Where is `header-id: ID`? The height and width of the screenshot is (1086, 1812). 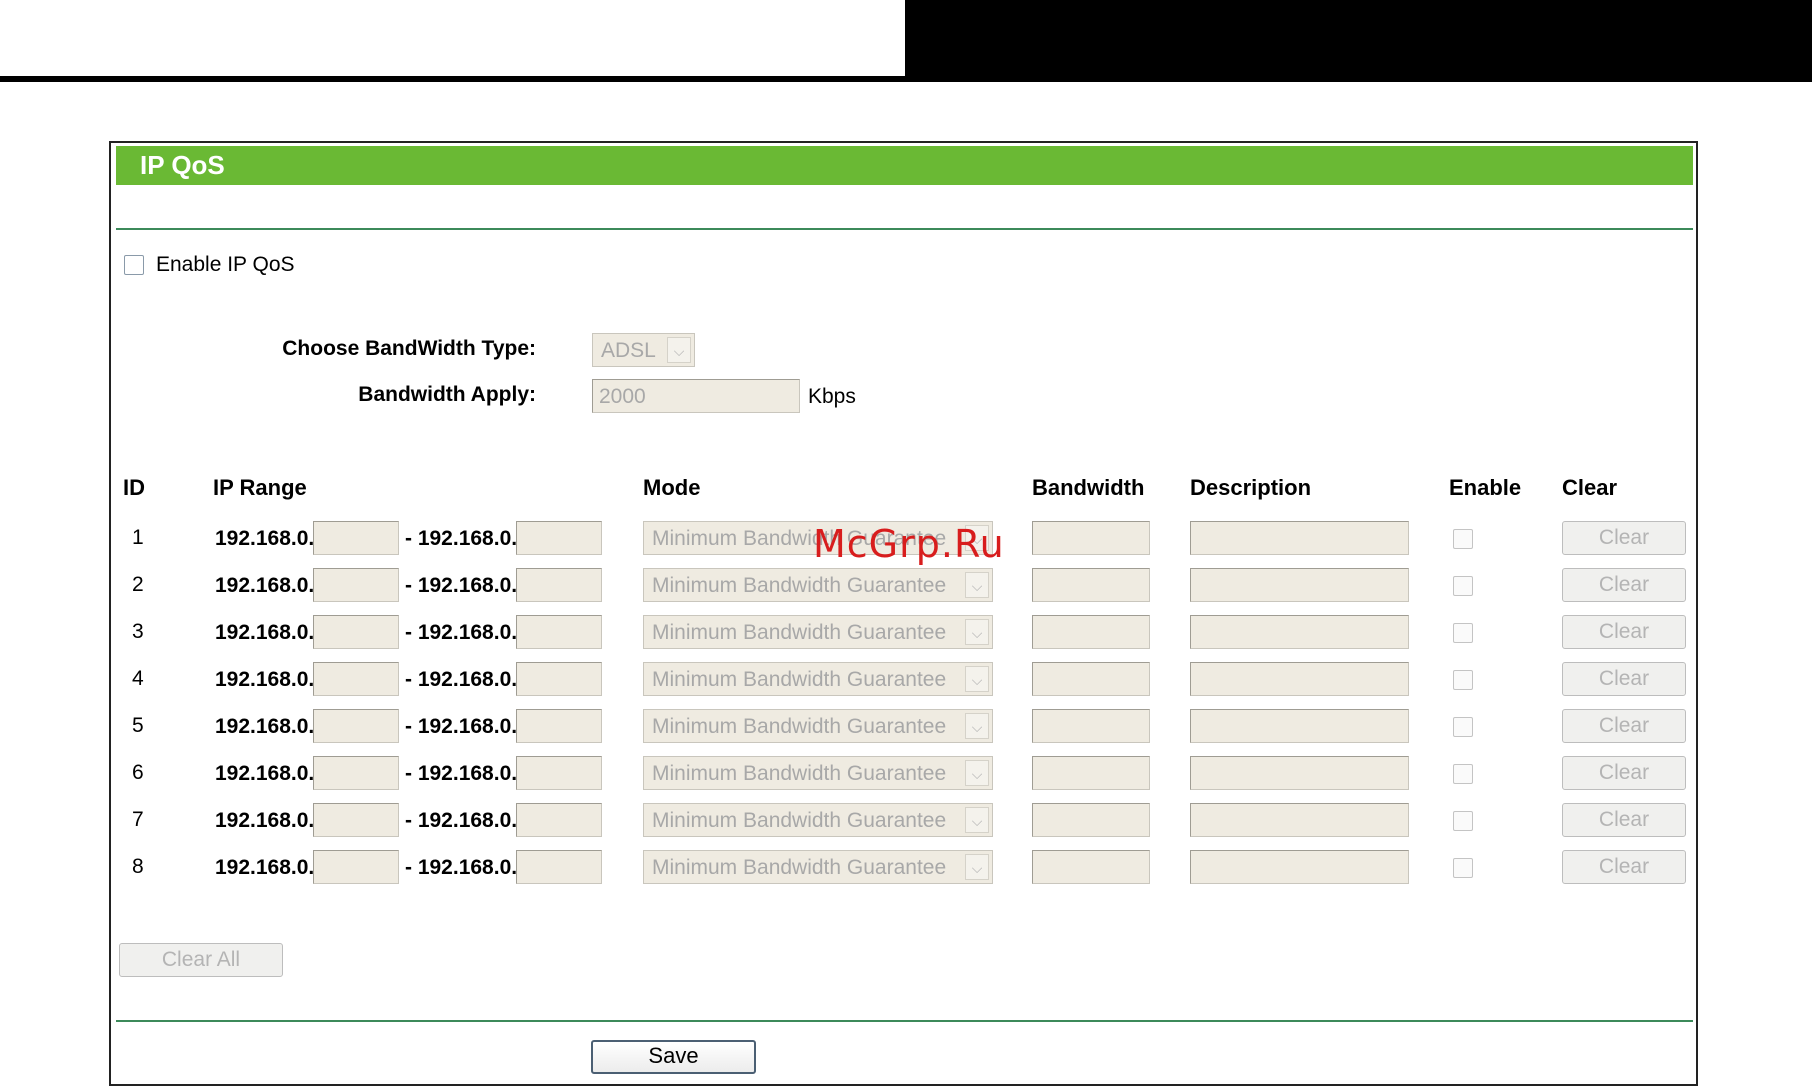 header-id: ID is located at coordinates (134, 487).